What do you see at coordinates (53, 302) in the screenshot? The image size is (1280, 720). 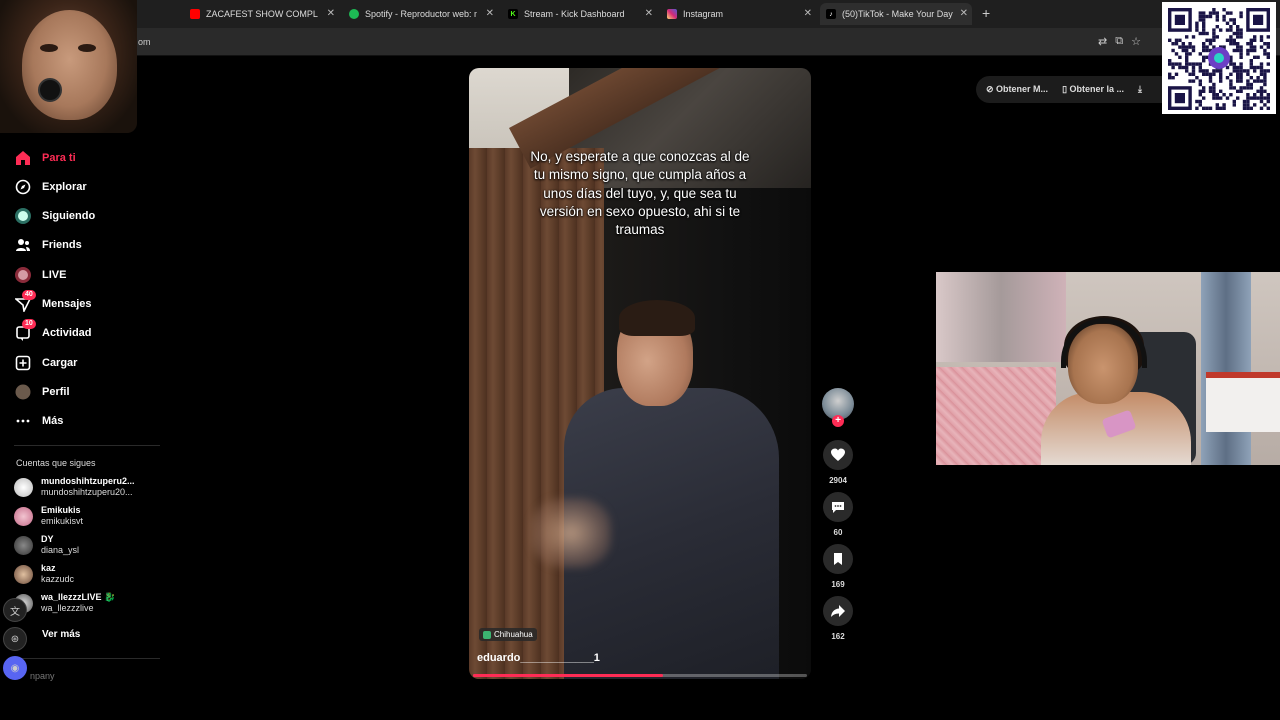 I see `sidebar-item-mensajes: 40 Mensajes` at bounding box center [53, 302].